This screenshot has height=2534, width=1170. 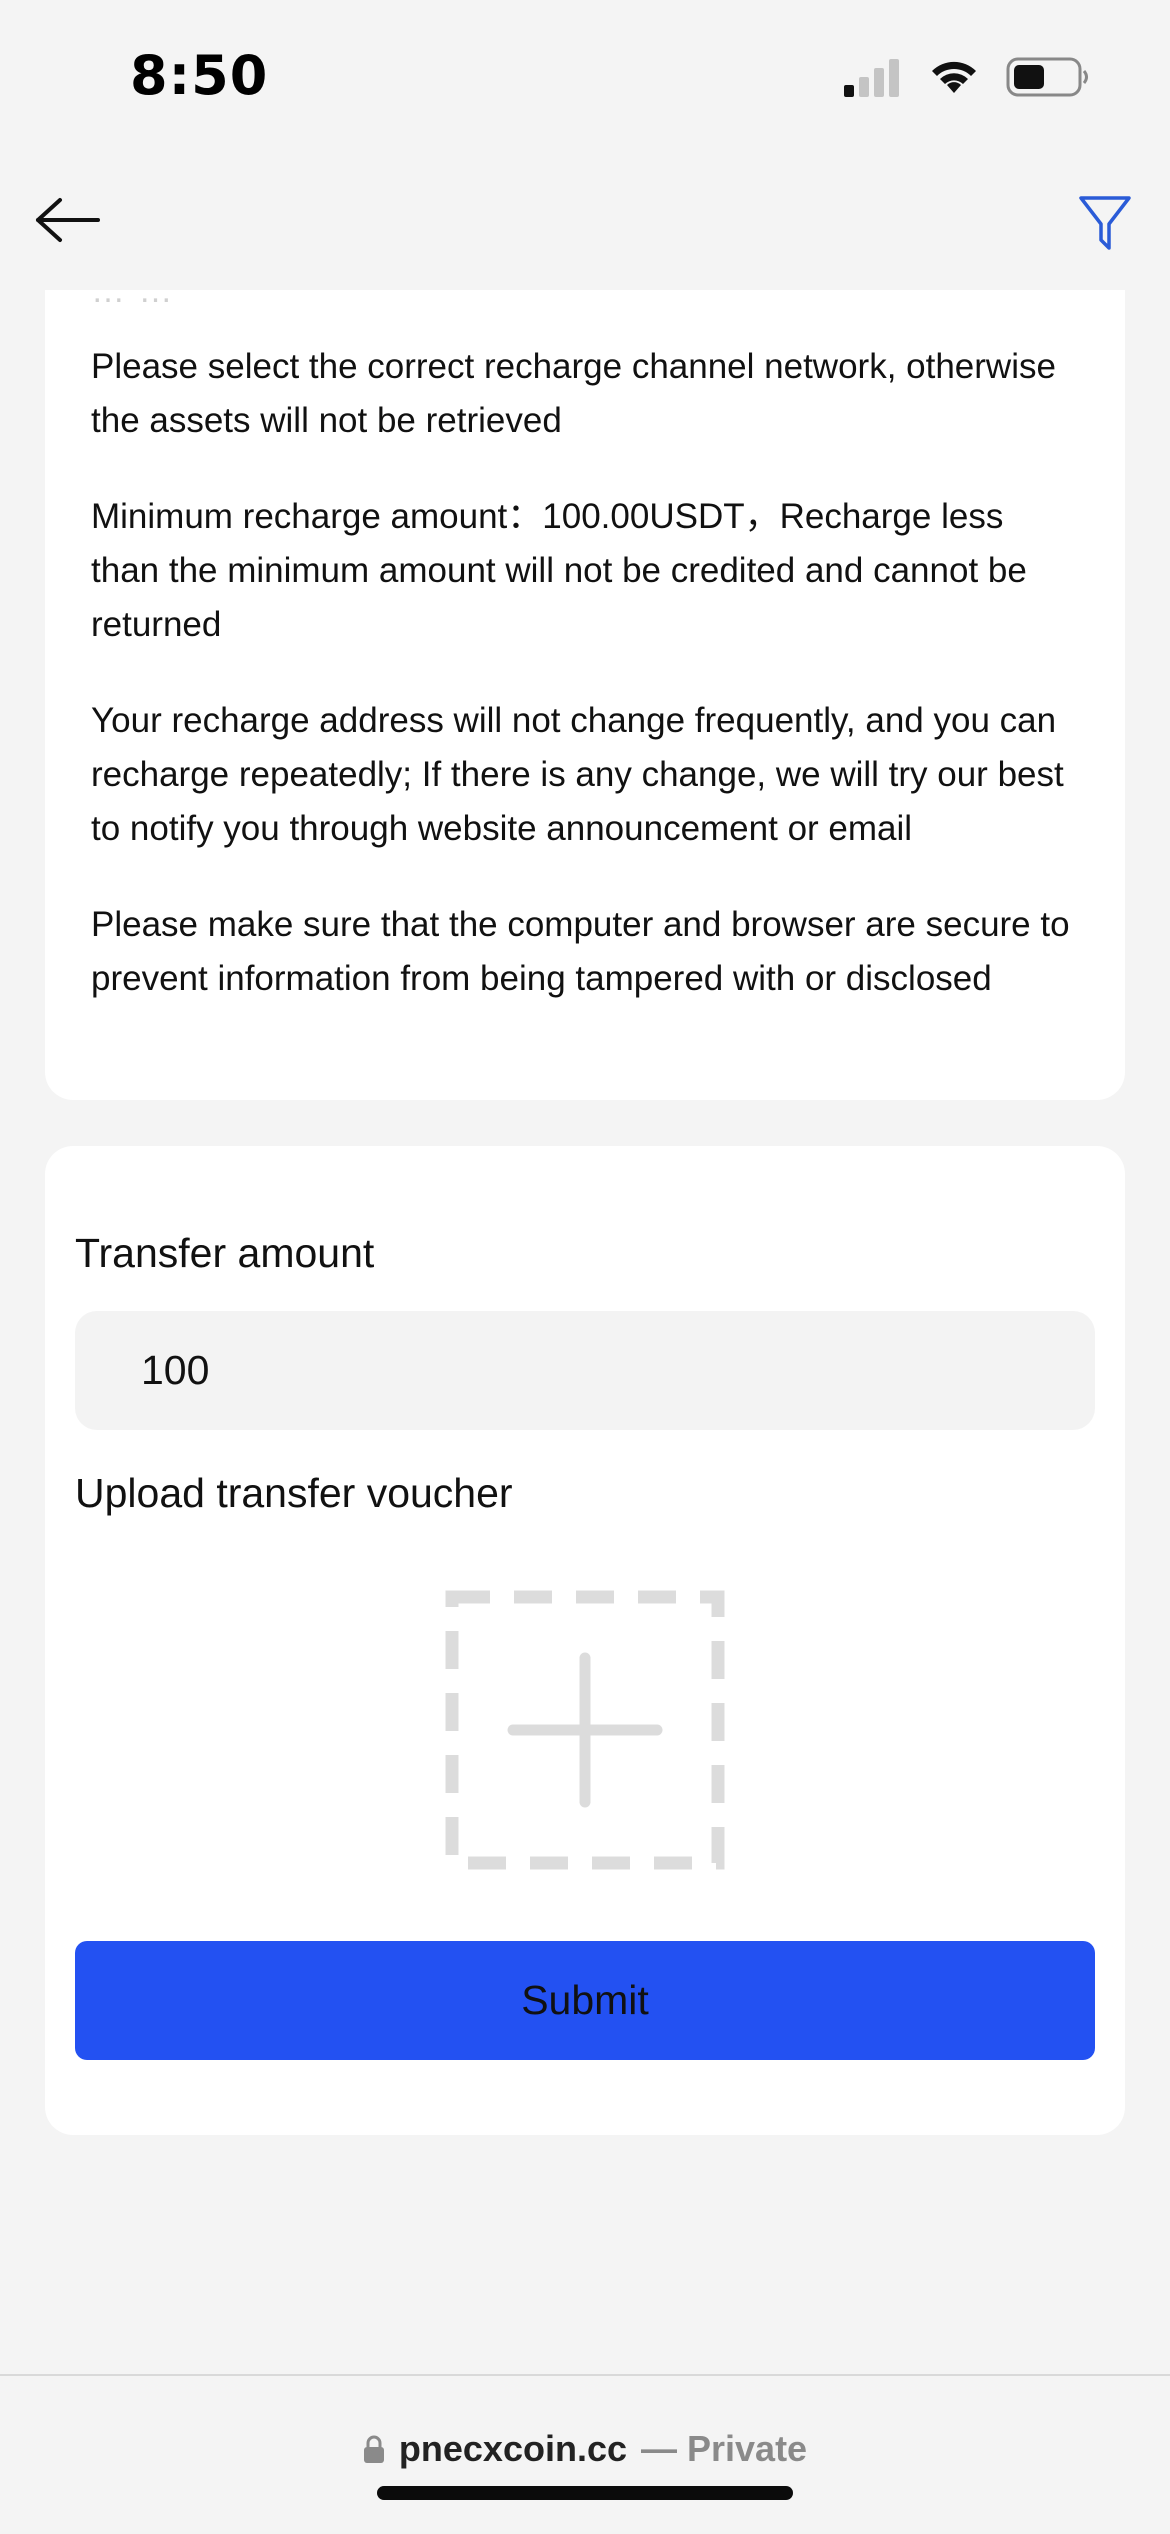 I want to click on home-indicator, so click(x=585, y=2493).